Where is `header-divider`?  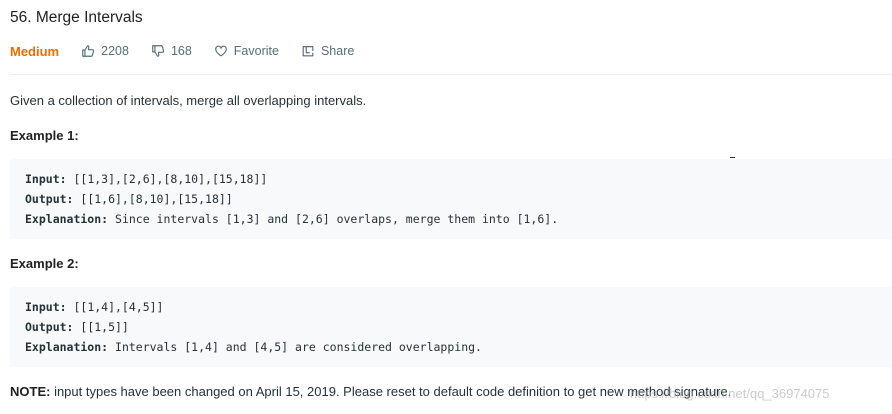
header-divider is located at coordinates (451, 74).